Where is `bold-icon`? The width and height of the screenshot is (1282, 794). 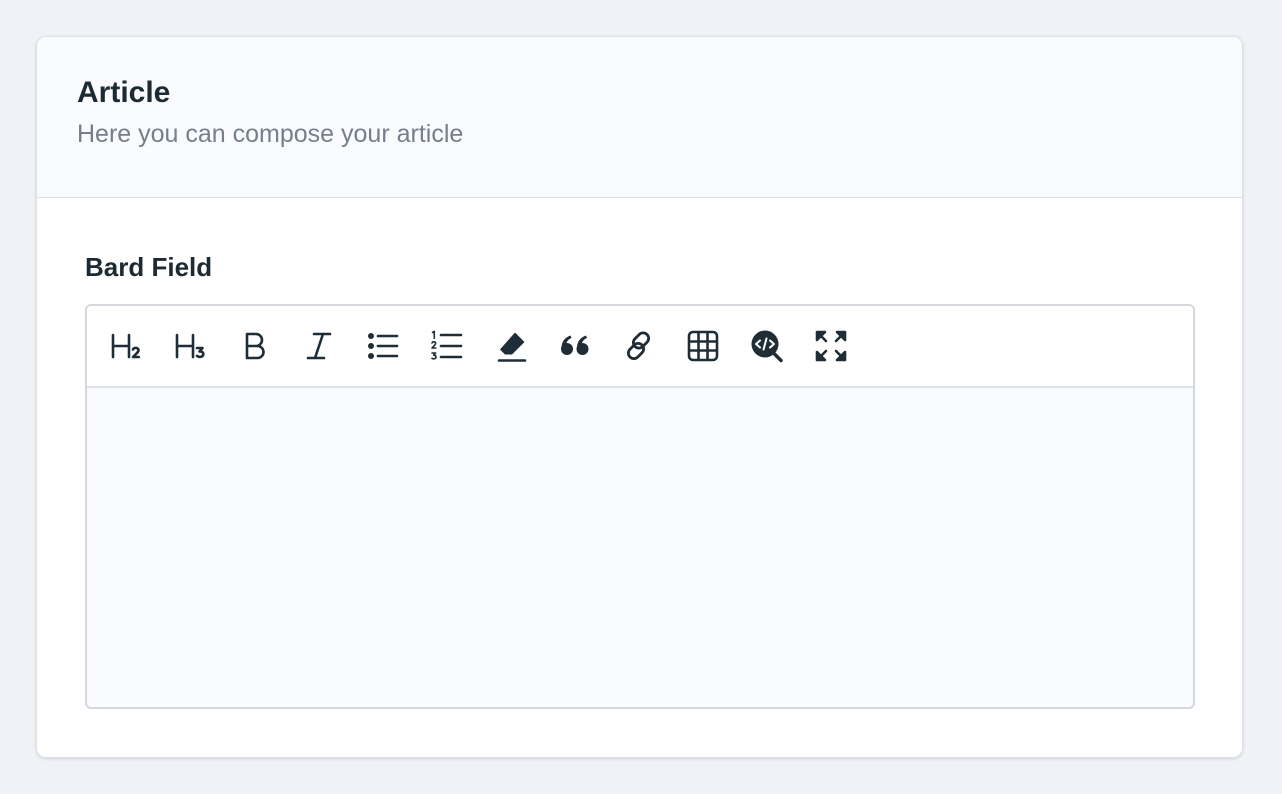
bold-icon is located at coordinates (255, 346).